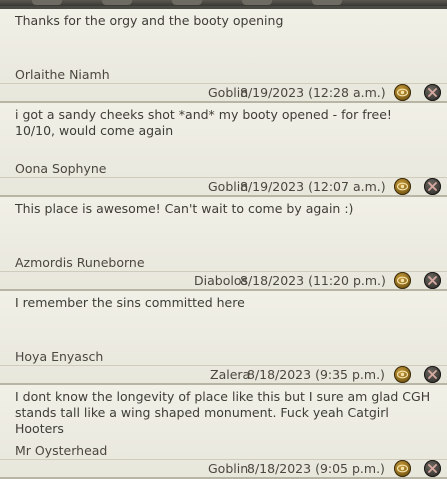 This screenshot has width=447, height=479. What do you see at coordinates (61, 450) in the screenshot?
I see `comment-author: Mr Oysterhead` at bounding box center [61, 450].